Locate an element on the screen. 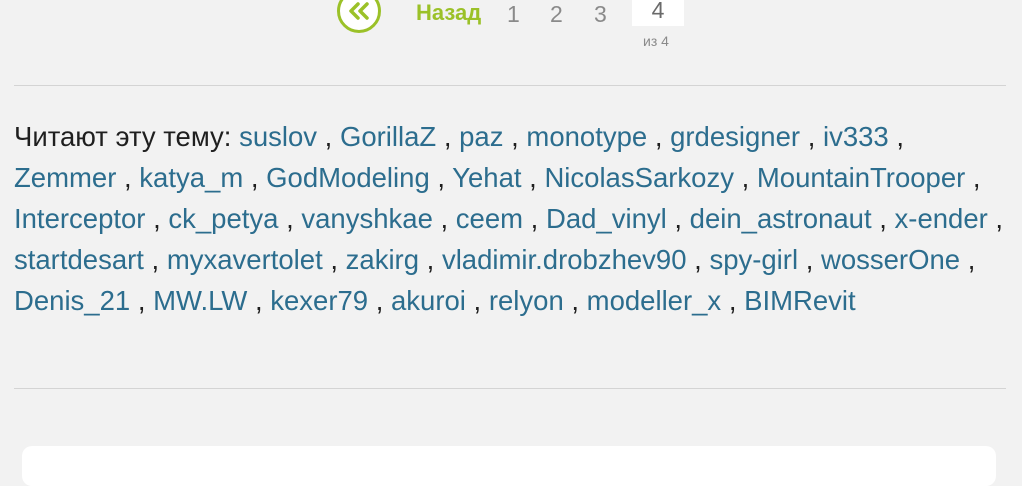  reader-user-link: paz is located at coordinates (481, 136).